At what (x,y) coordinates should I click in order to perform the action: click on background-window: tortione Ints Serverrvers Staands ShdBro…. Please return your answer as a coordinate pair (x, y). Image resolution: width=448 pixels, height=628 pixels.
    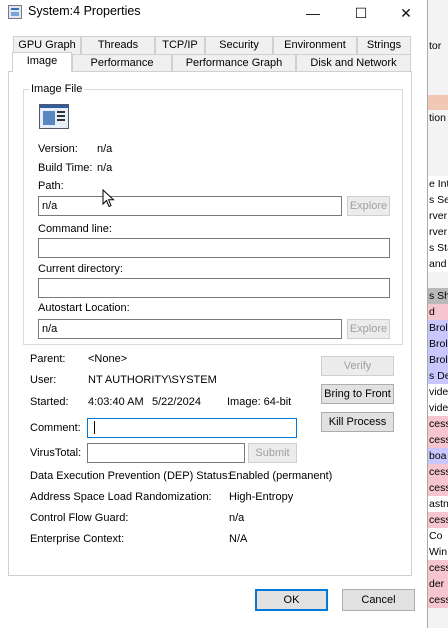
    Looking at the image, I should click on (437, 314).